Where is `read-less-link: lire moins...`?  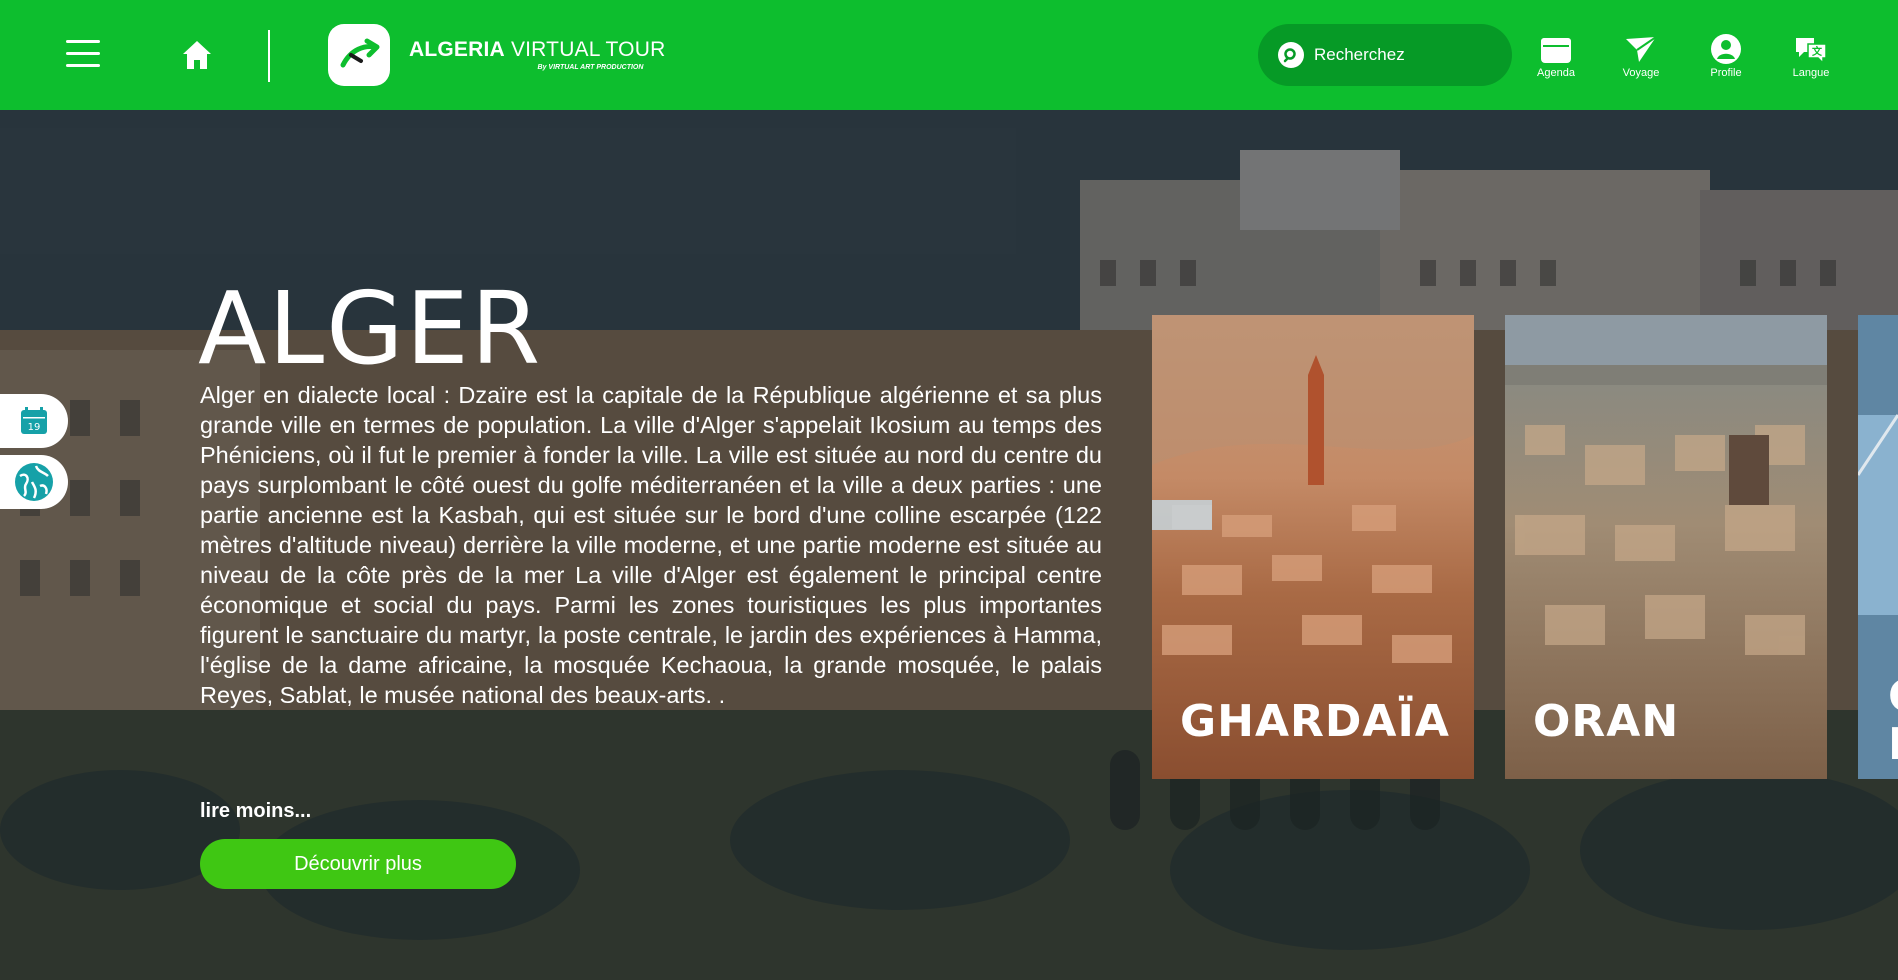 read-less-link: lire moins... is located at coordinates (255, 811).